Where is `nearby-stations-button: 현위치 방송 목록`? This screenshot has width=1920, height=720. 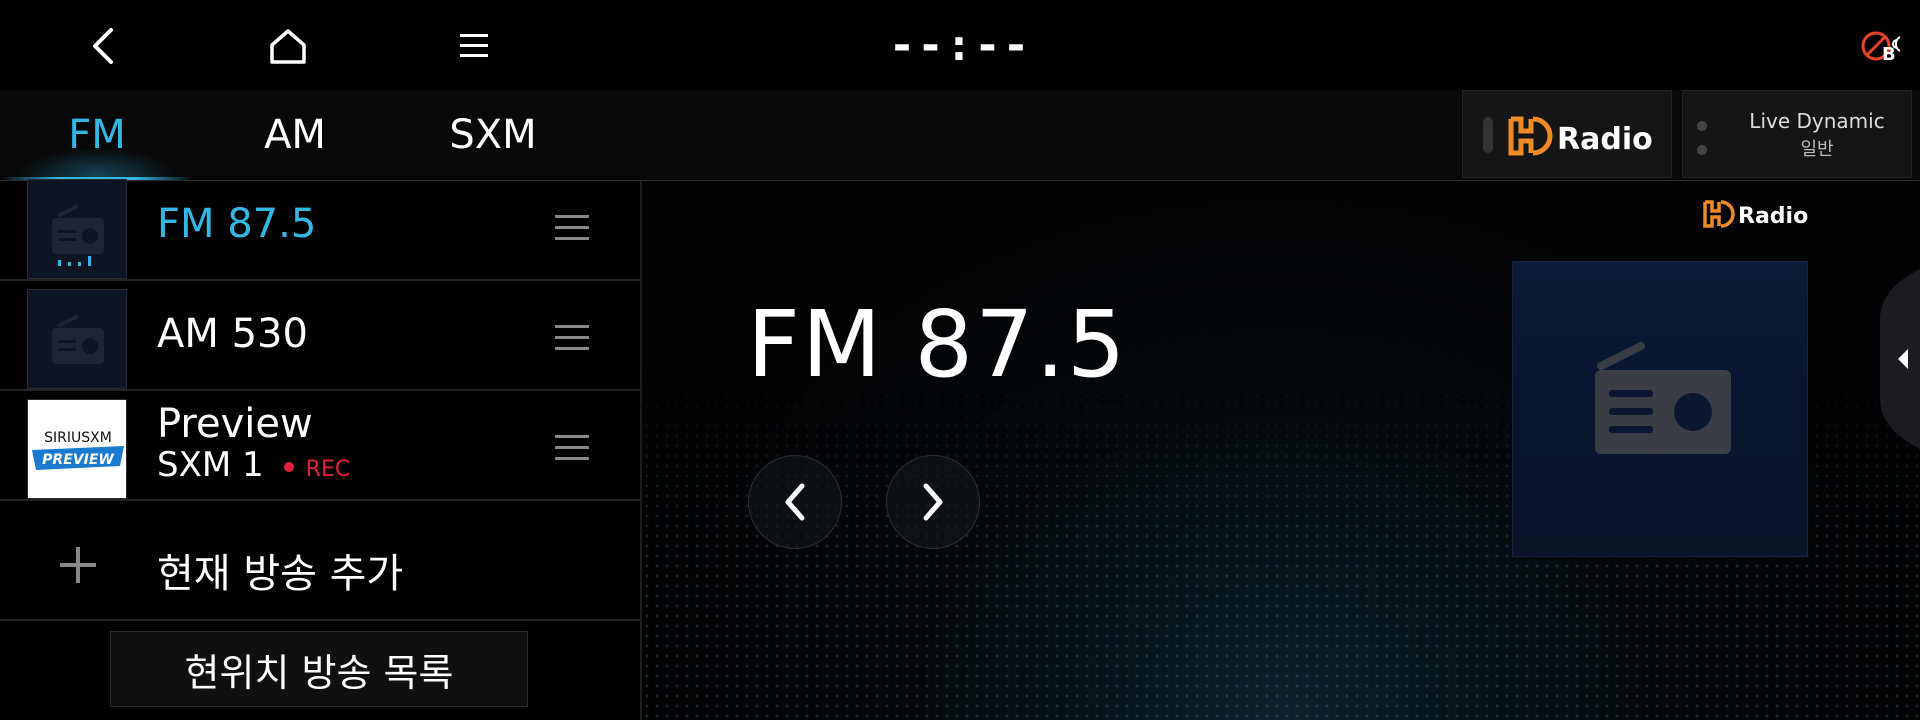
nearby-stations-button: 현위치 방송 목록 is located at coordinates (319, 669).